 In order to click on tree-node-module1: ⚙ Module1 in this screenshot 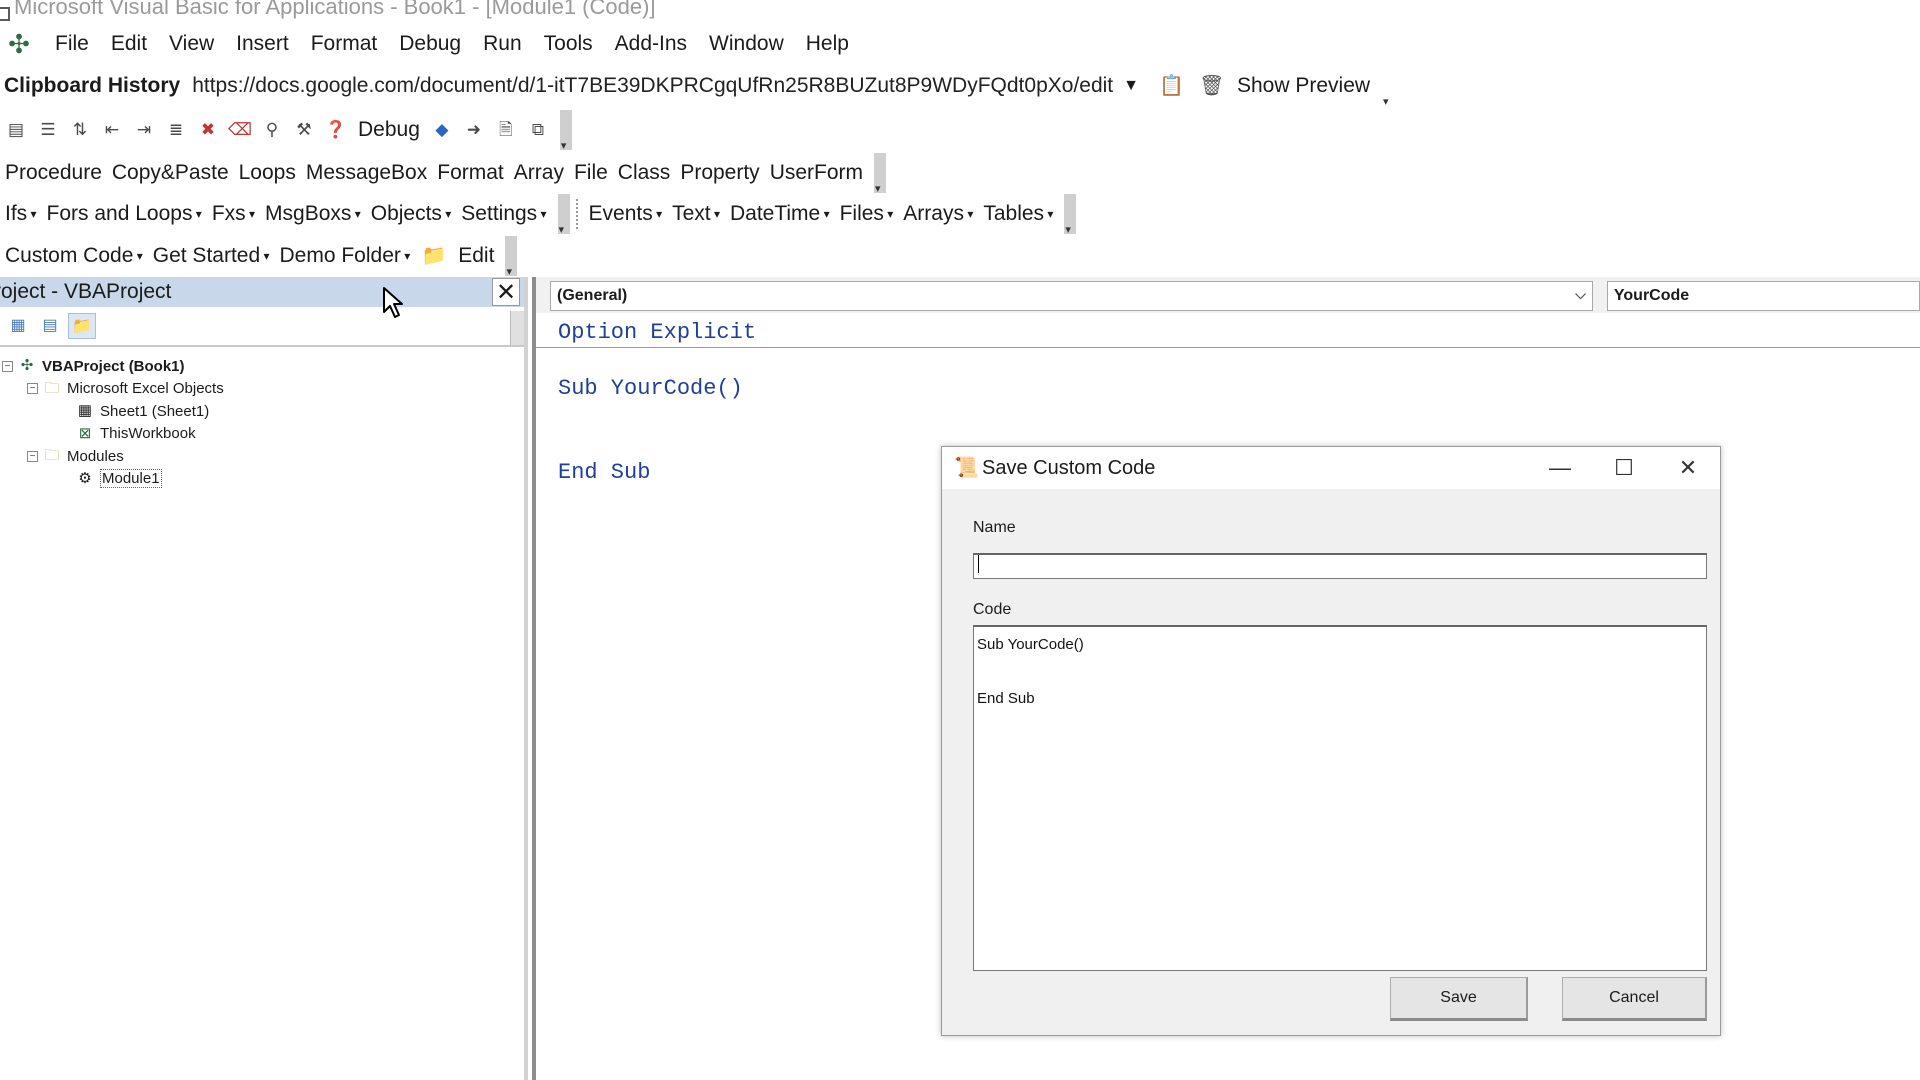, I will do `click(262, 479)`.